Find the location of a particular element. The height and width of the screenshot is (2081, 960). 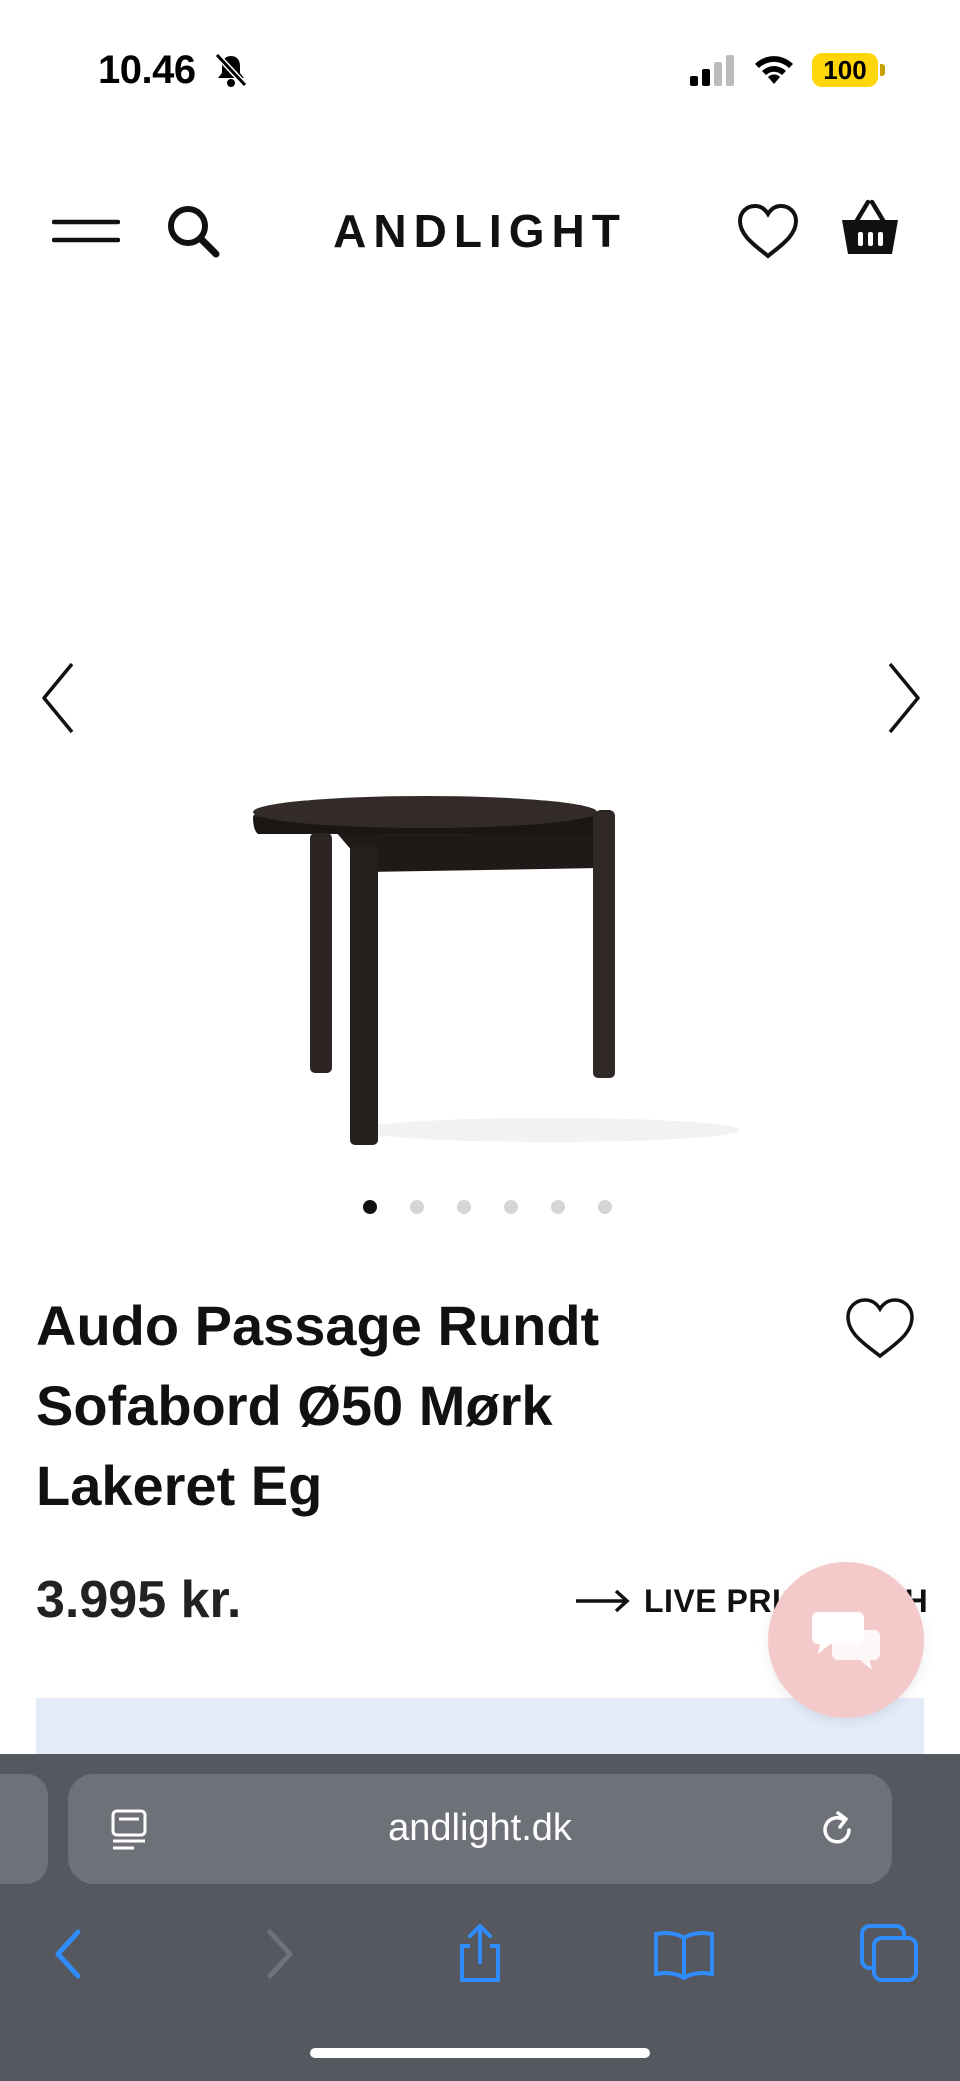

forward-icon is located at coordinates (278, 1954).